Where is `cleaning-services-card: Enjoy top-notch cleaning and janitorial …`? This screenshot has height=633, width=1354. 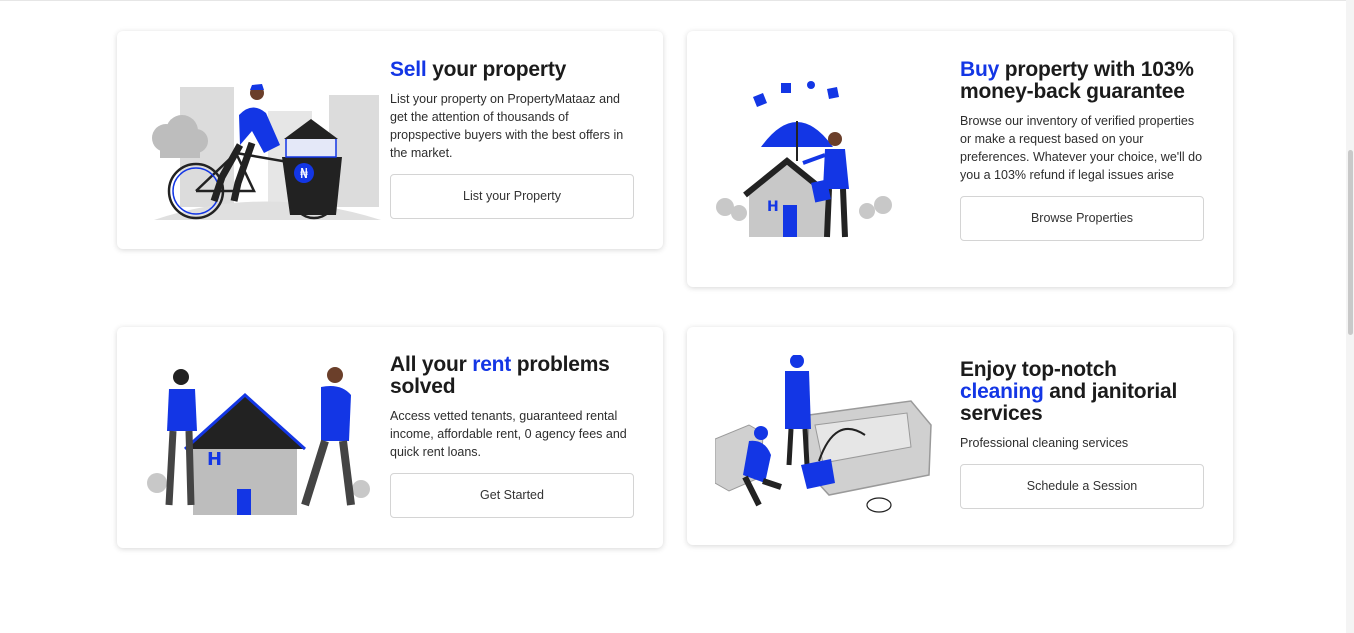
cleaning-services-card: Enjoy top-notch cleaning and janitorial … is located at coordinates (960, 436).